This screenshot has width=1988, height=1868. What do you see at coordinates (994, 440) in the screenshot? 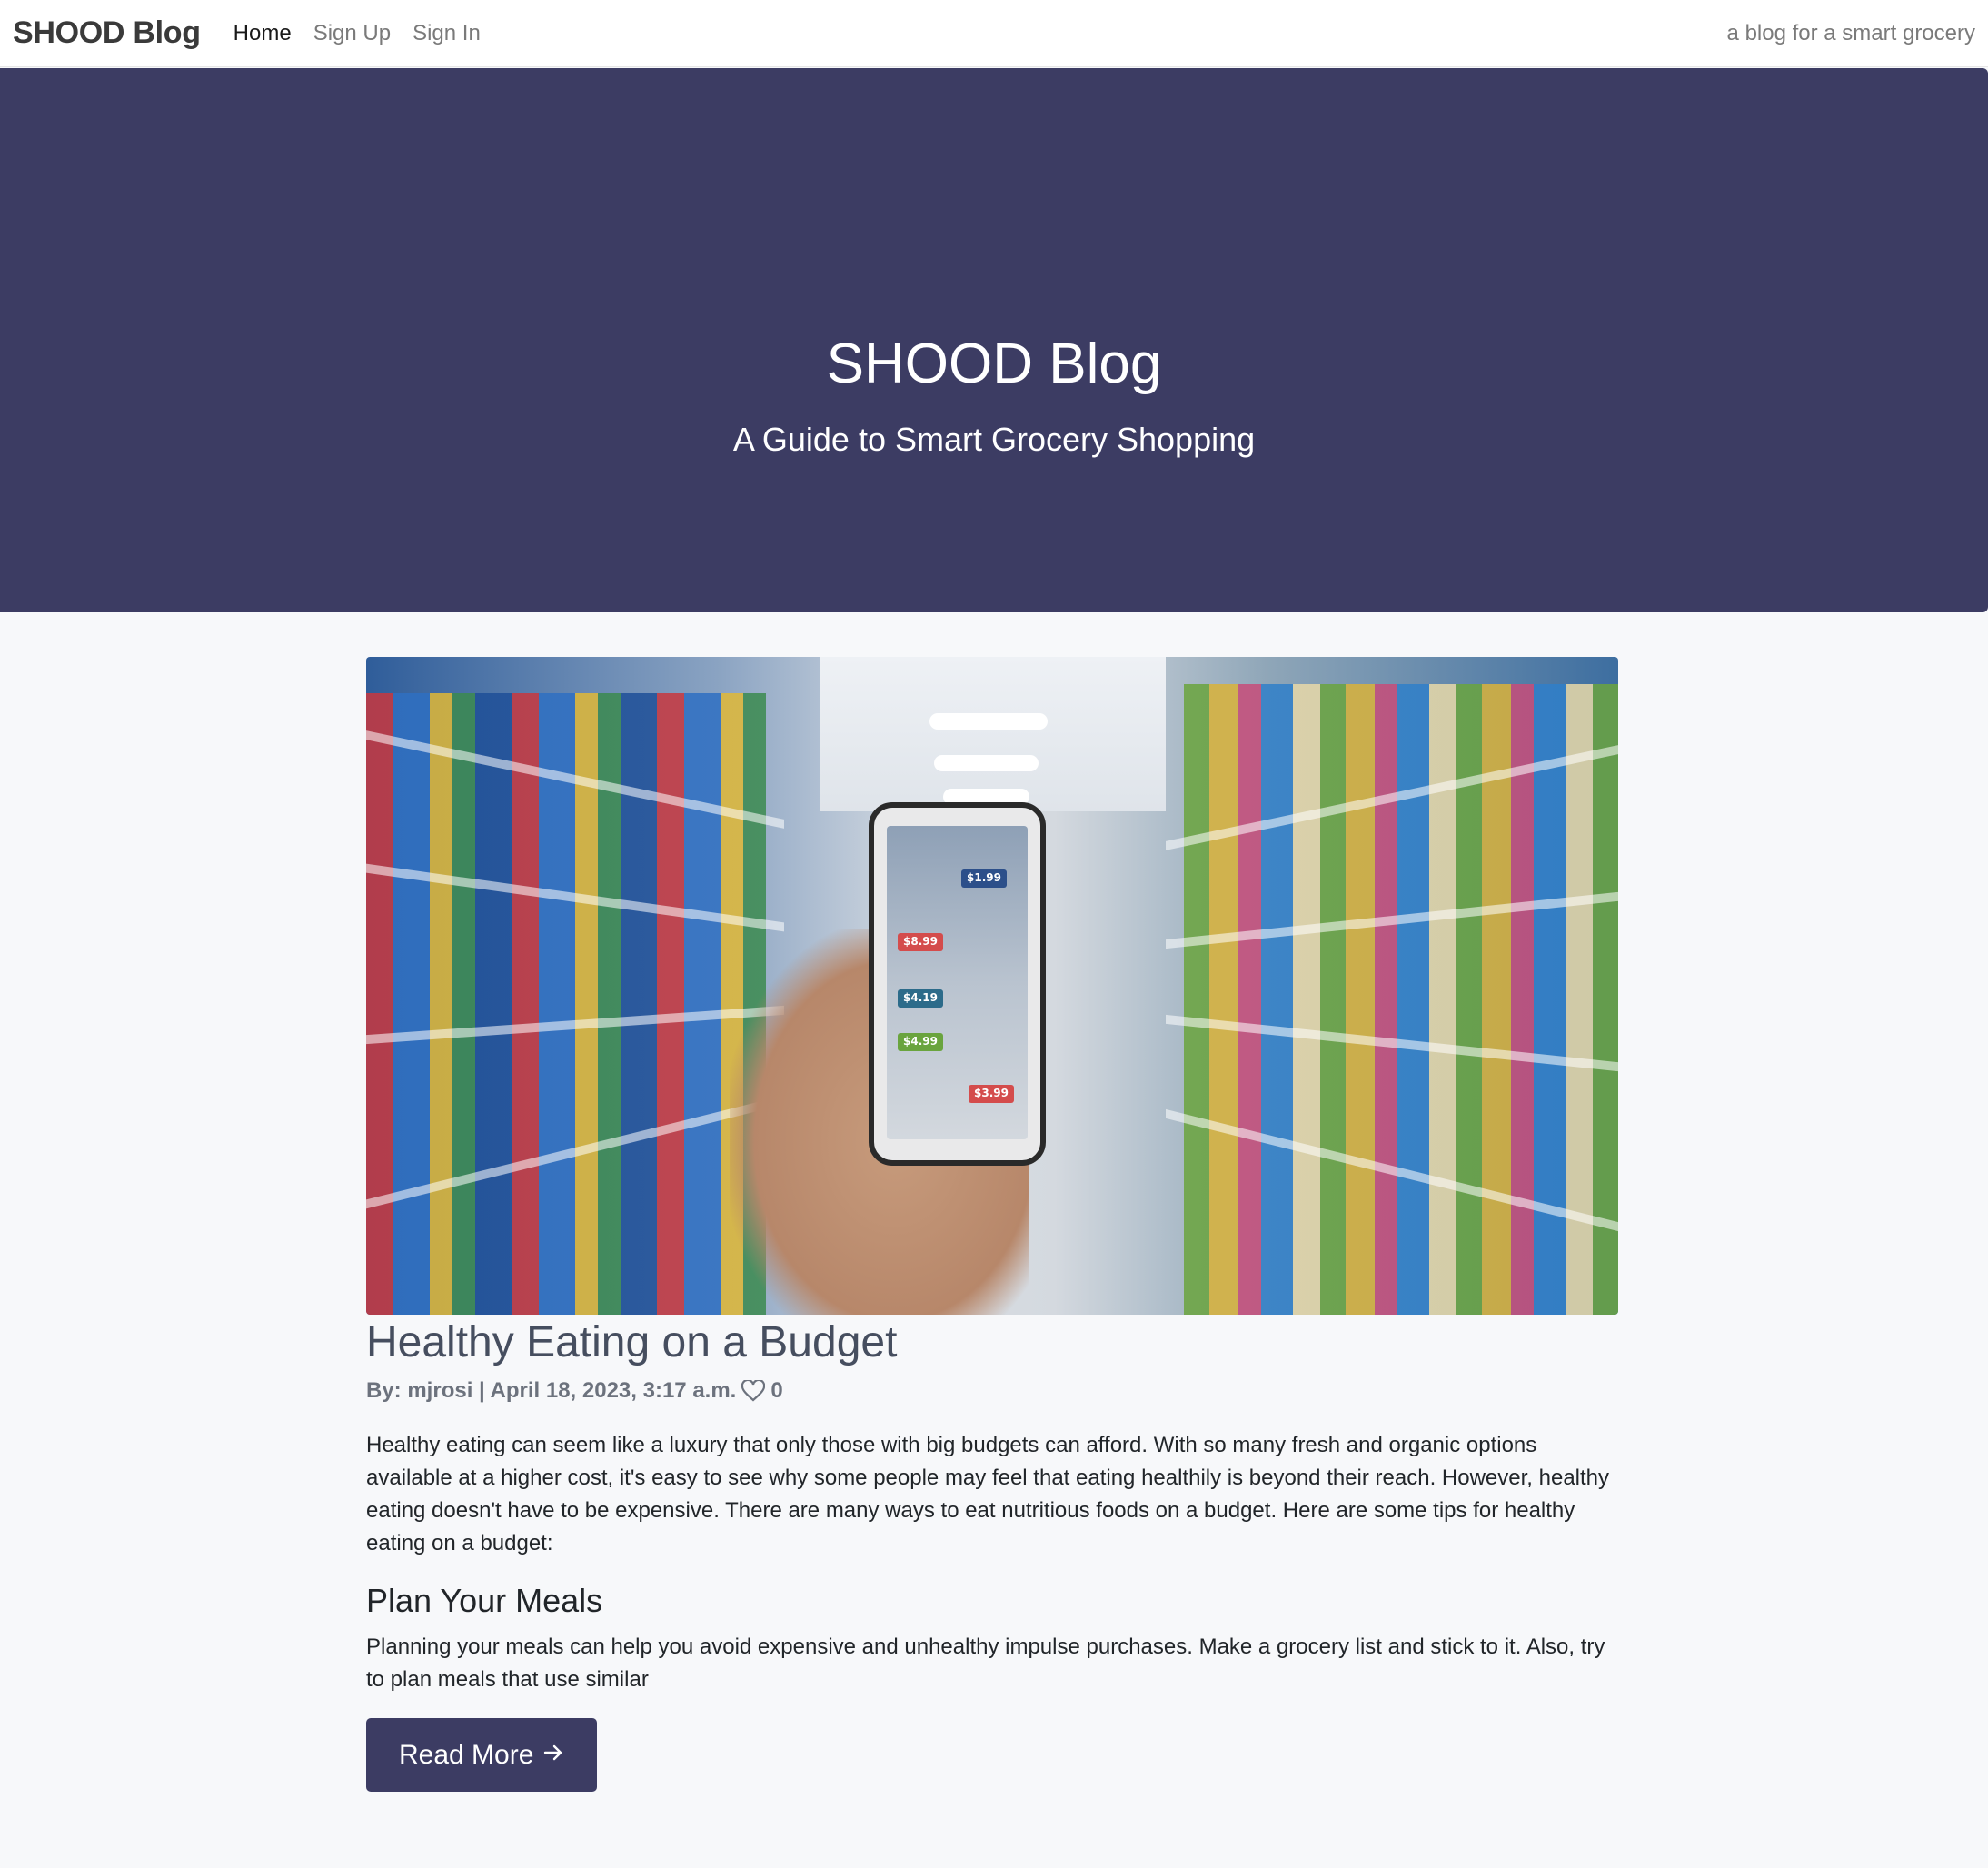
I see `hero-subtitle: A Guide to Smart Grocery Shopping` at bounding box center [994, 440].